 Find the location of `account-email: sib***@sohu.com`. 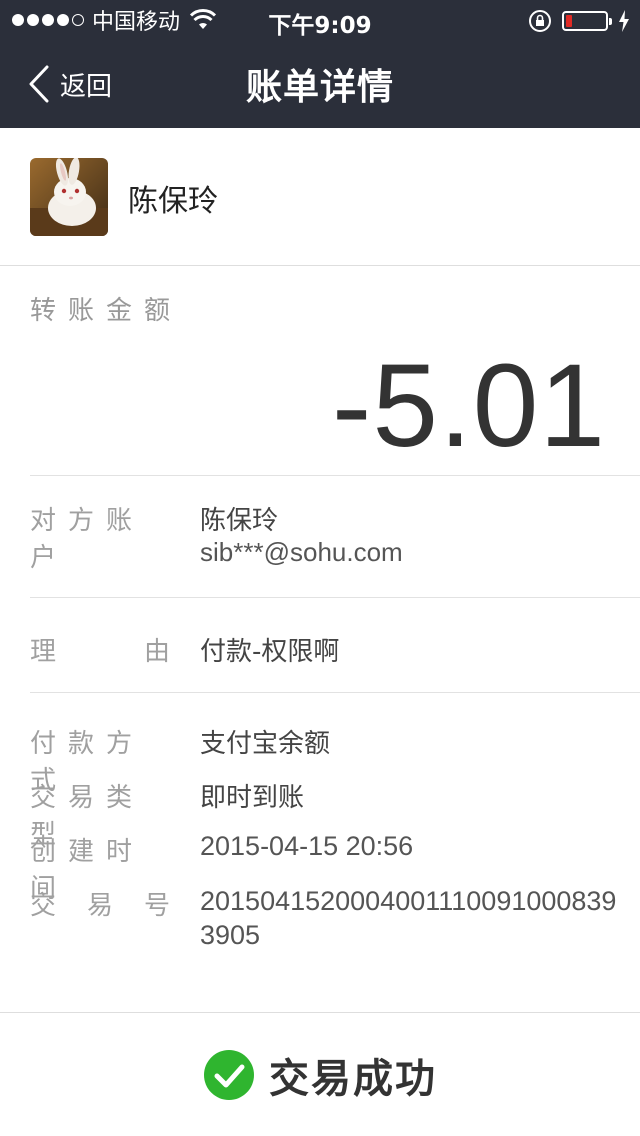

account-email: sib***@sohu.com is located at coordinates (301, 552).